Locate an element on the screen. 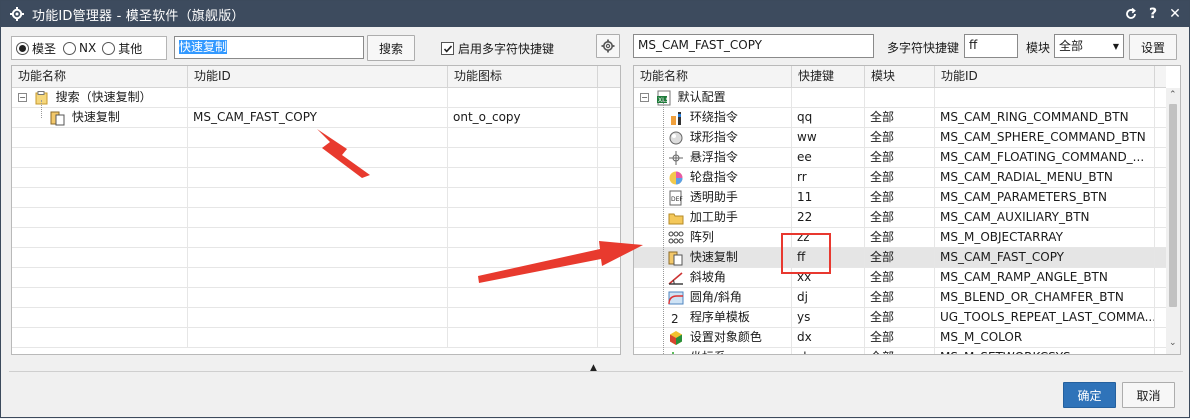 This screenshot has height=419, width=1190. footer-divider is located at coordinates (596, 371).